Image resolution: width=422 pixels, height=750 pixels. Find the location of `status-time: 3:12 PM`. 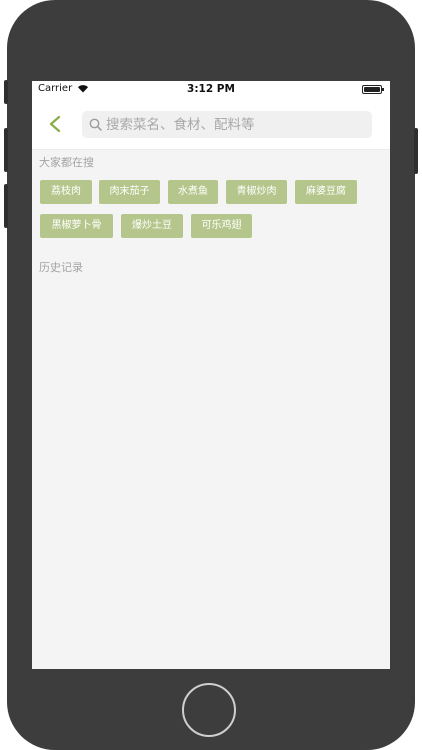

status-time: 3:12 PM is located at coordinates (211, 89).